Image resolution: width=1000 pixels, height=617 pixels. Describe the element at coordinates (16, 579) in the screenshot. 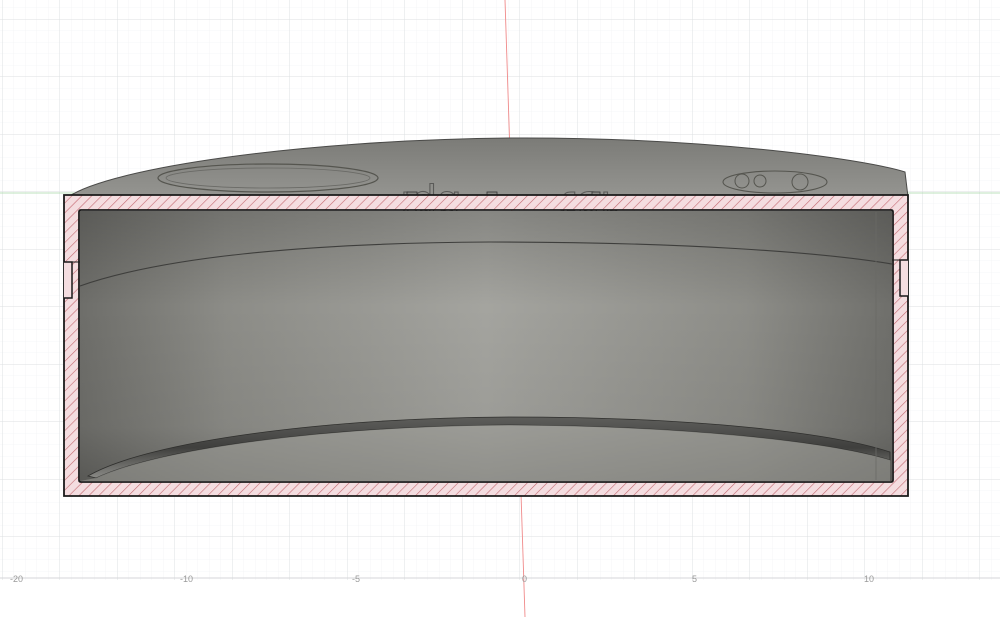

I see `ruler-label: -20` at that location.